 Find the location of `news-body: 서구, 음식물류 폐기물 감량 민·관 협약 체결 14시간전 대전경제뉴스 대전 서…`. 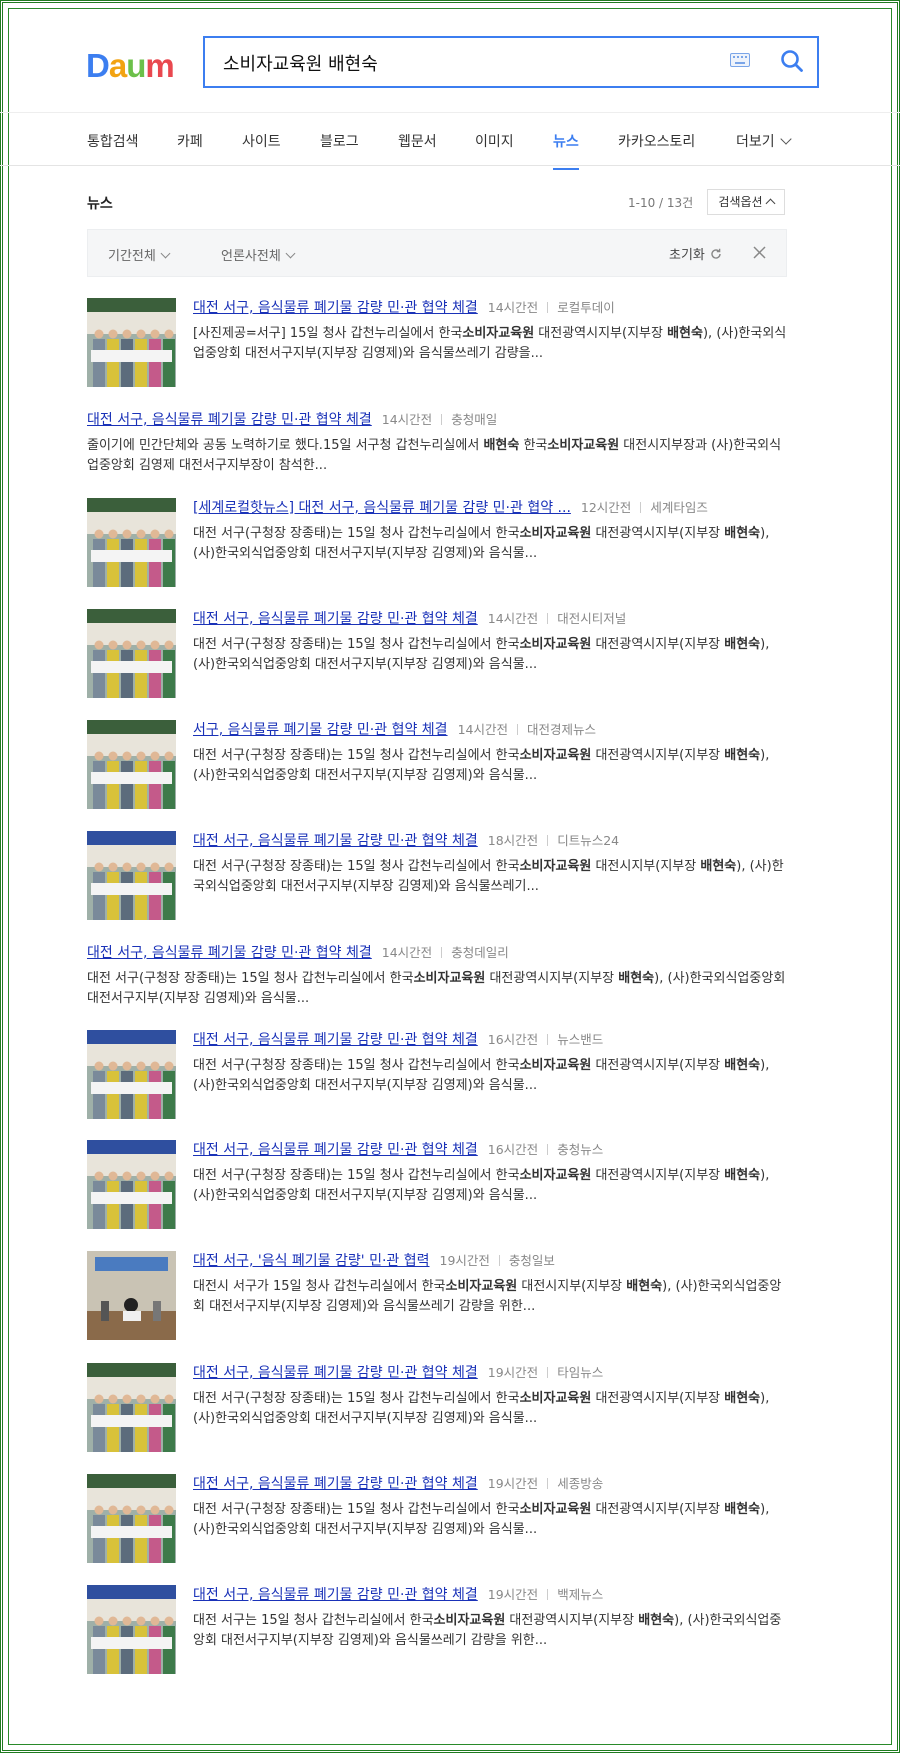

news-body: 서구, 음식물류 폐기물 감량 민·관 협약 체결 14시간전 대전경제뉴스 대전 서… is located at coordinates (490, 753).